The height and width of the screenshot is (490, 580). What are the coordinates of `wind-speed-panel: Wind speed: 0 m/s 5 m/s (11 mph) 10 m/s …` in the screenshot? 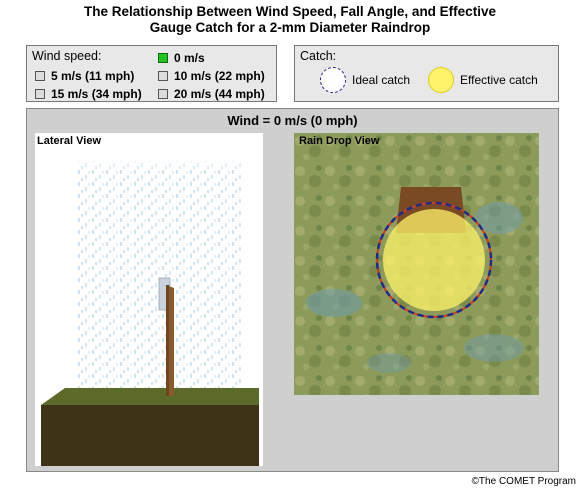 It's located at (151, 73).